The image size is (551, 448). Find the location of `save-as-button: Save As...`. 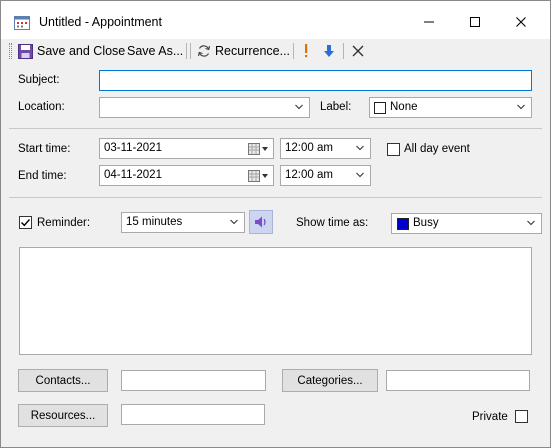

save-as-button: Save As... is located at coordinates (155, 51).